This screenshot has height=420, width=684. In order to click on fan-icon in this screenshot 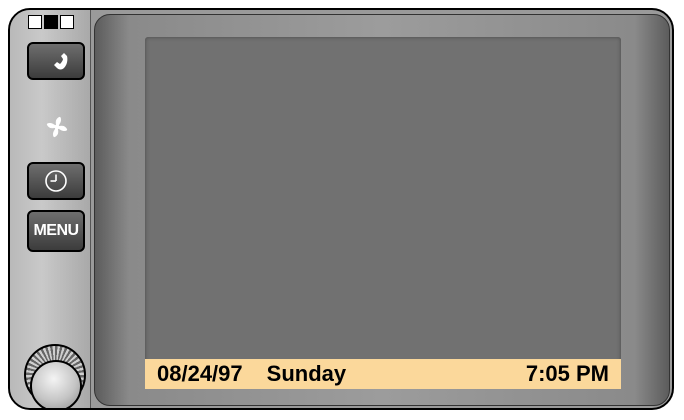, I will do `click(57, 127)`.